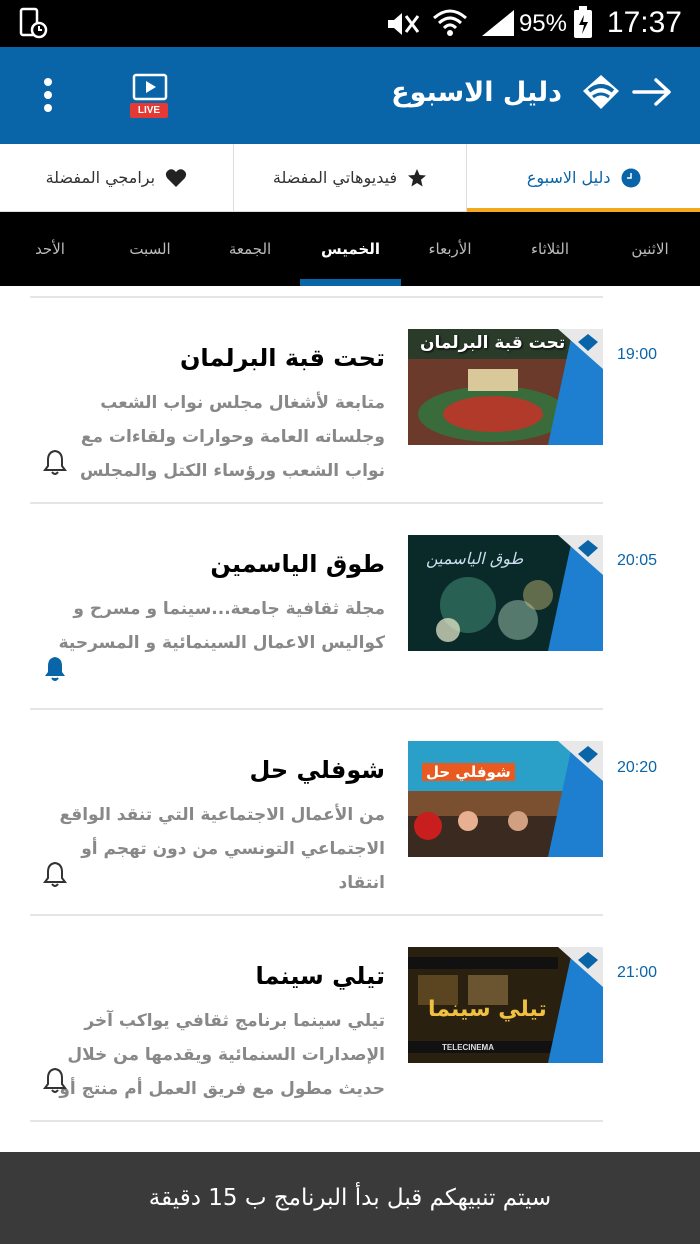 The height and width of the screenshot is (1244, 700). I want to click on toast-notification: سيتم تنبيهكم قبل بدأ البرنامج ب 15 دقيقة, so click(350, 1198).